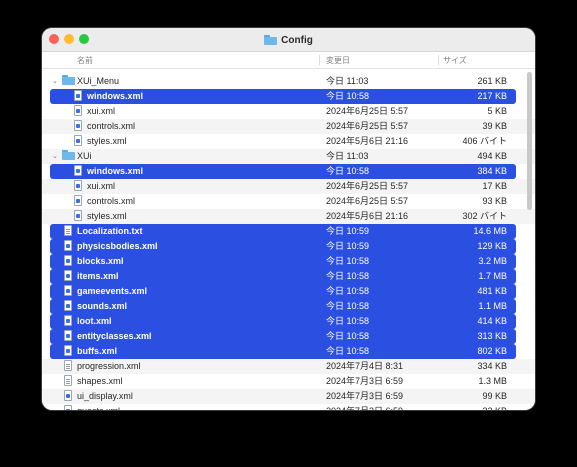 This screenshot has height=467, width=577. What do you see at coordinates (283, 351) in the screenshot?
I see `file-row: buffs.xml 今日 10:58 802 KB` at bounding box center [283, 351].